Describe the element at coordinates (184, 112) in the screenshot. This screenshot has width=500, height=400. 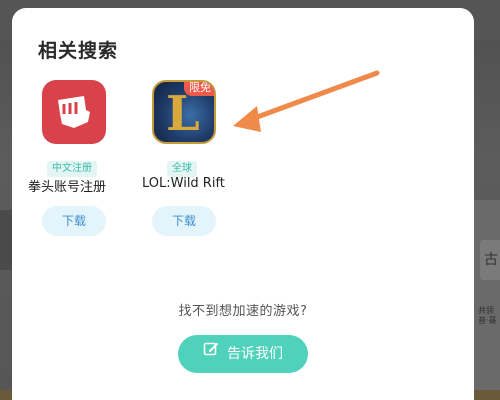
I see `lol-logo-icon: L 限免` at that location.